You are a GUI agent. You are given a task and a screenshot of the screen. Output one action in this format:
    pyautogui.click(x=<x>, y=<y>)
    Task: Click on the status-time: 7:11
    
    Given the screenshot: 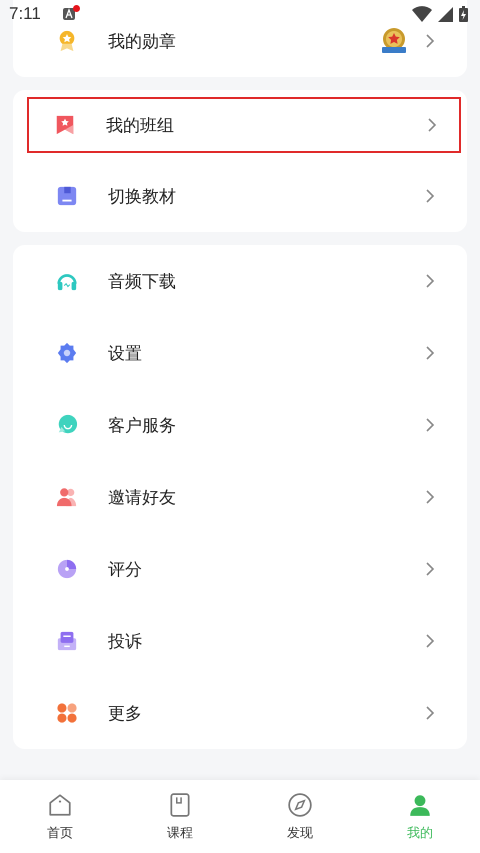 What is the action you would take?
    pyautogui.click(x=25, y=14)
    